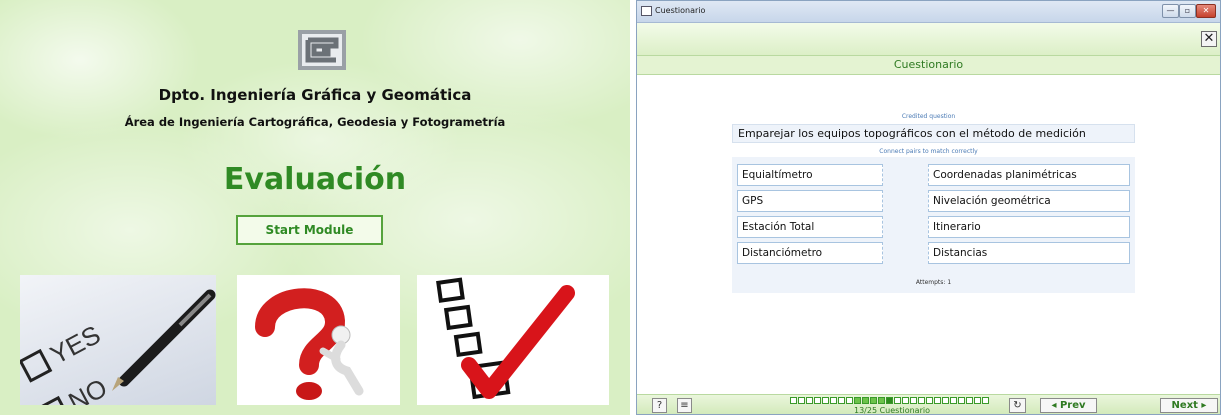 This screenshot has height=415, width=1221. I want to click on match-left-item: GPS, so click(810, 201).